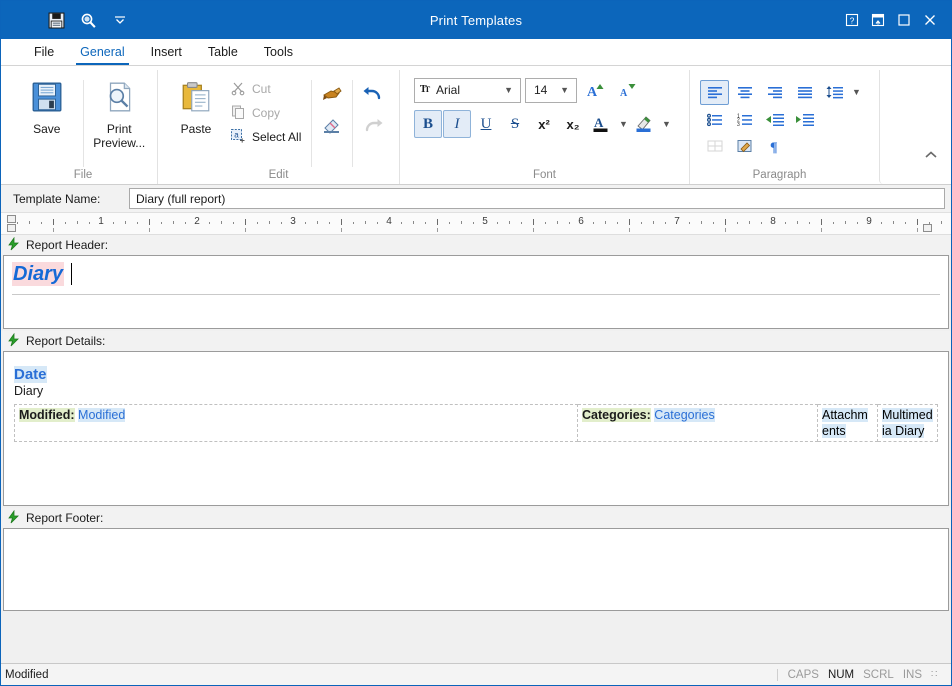 This screenshot has height=686, width=952. Describe the element at coordinates (476, 569) in the screenshot. I see `band-report-footer-body` at that location.